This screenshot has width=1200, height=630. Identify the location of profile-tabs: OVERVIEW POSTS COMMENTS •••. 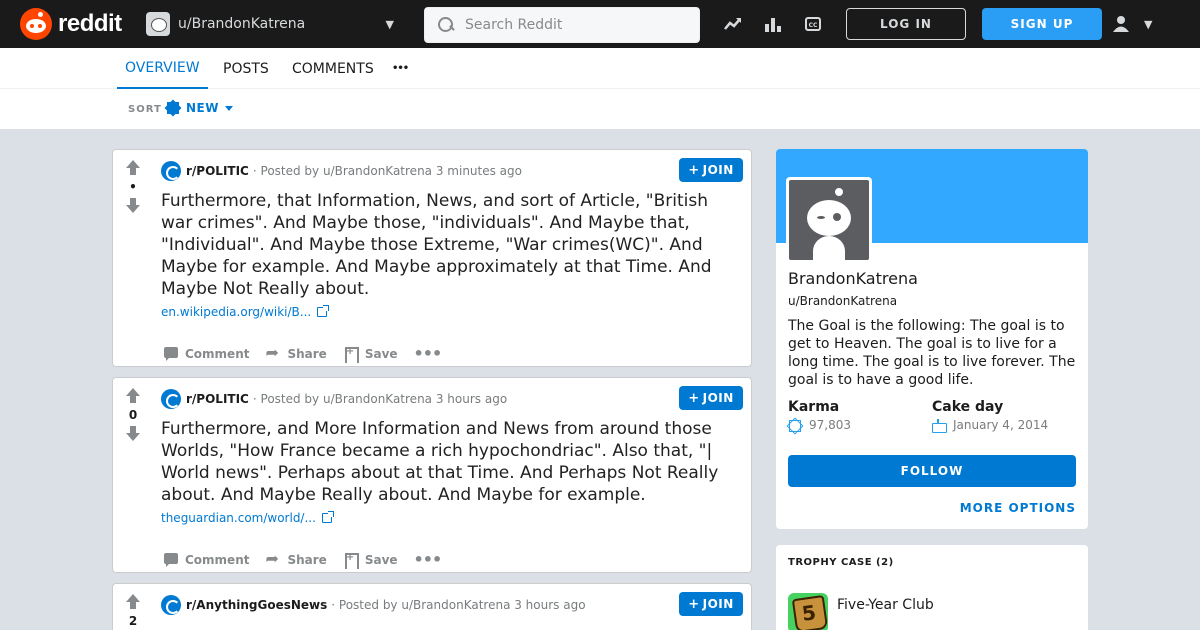
(600, 68).